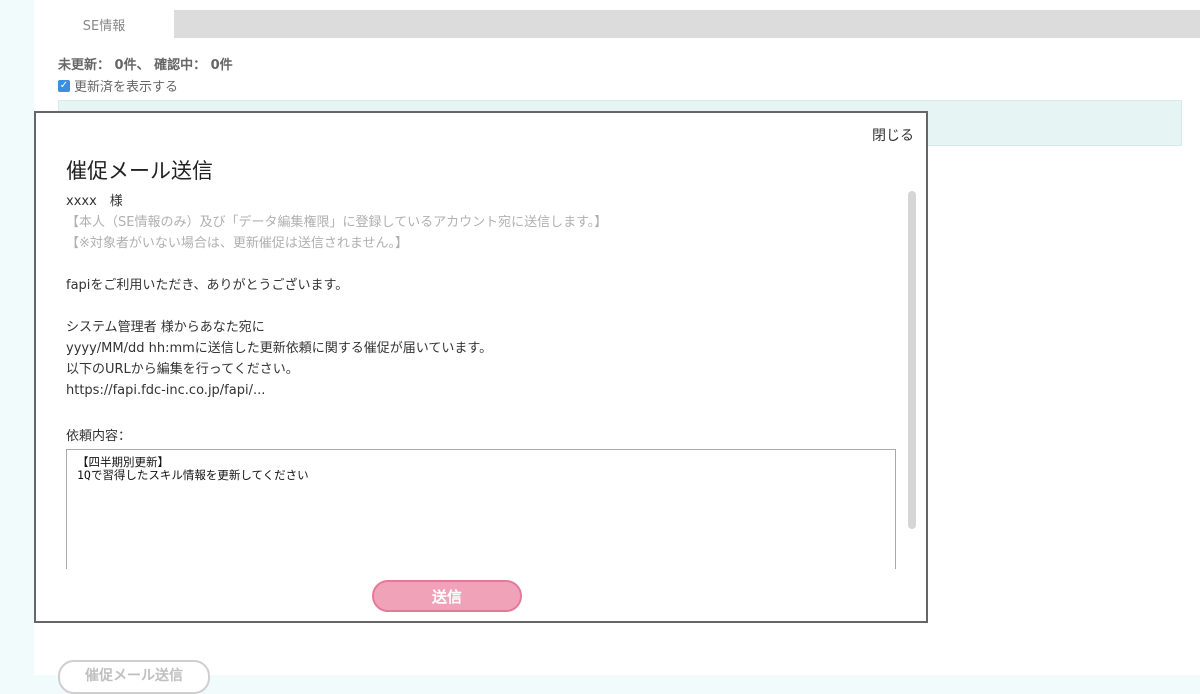  What do you see at coordinates (94, 201) in the screenshot?
I see `recipient-line: xxxx 様` at bounding box center [94, 201].